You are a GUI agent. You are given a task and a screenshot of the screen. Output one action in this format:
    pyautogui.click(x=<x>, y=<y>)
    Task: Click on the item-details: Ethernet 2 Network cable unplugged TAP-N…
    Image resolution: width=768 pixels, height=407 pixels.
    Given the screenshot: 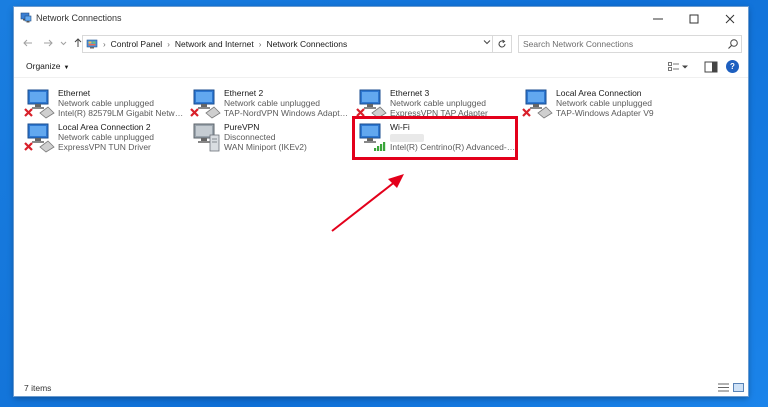 What is the action you would take?
    pyautogui.click(x=287, y=103)
    